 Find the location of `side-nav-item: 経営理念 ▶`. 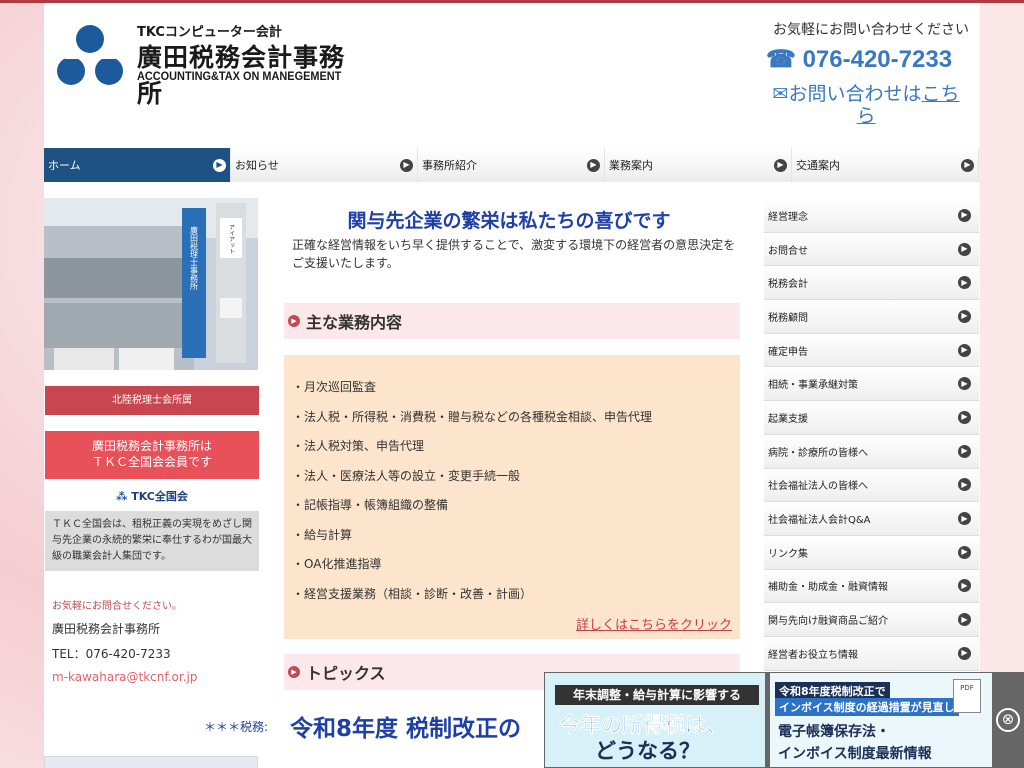

side-nav-item: 経営理念 ▶ is located at coordinates (871, 216).